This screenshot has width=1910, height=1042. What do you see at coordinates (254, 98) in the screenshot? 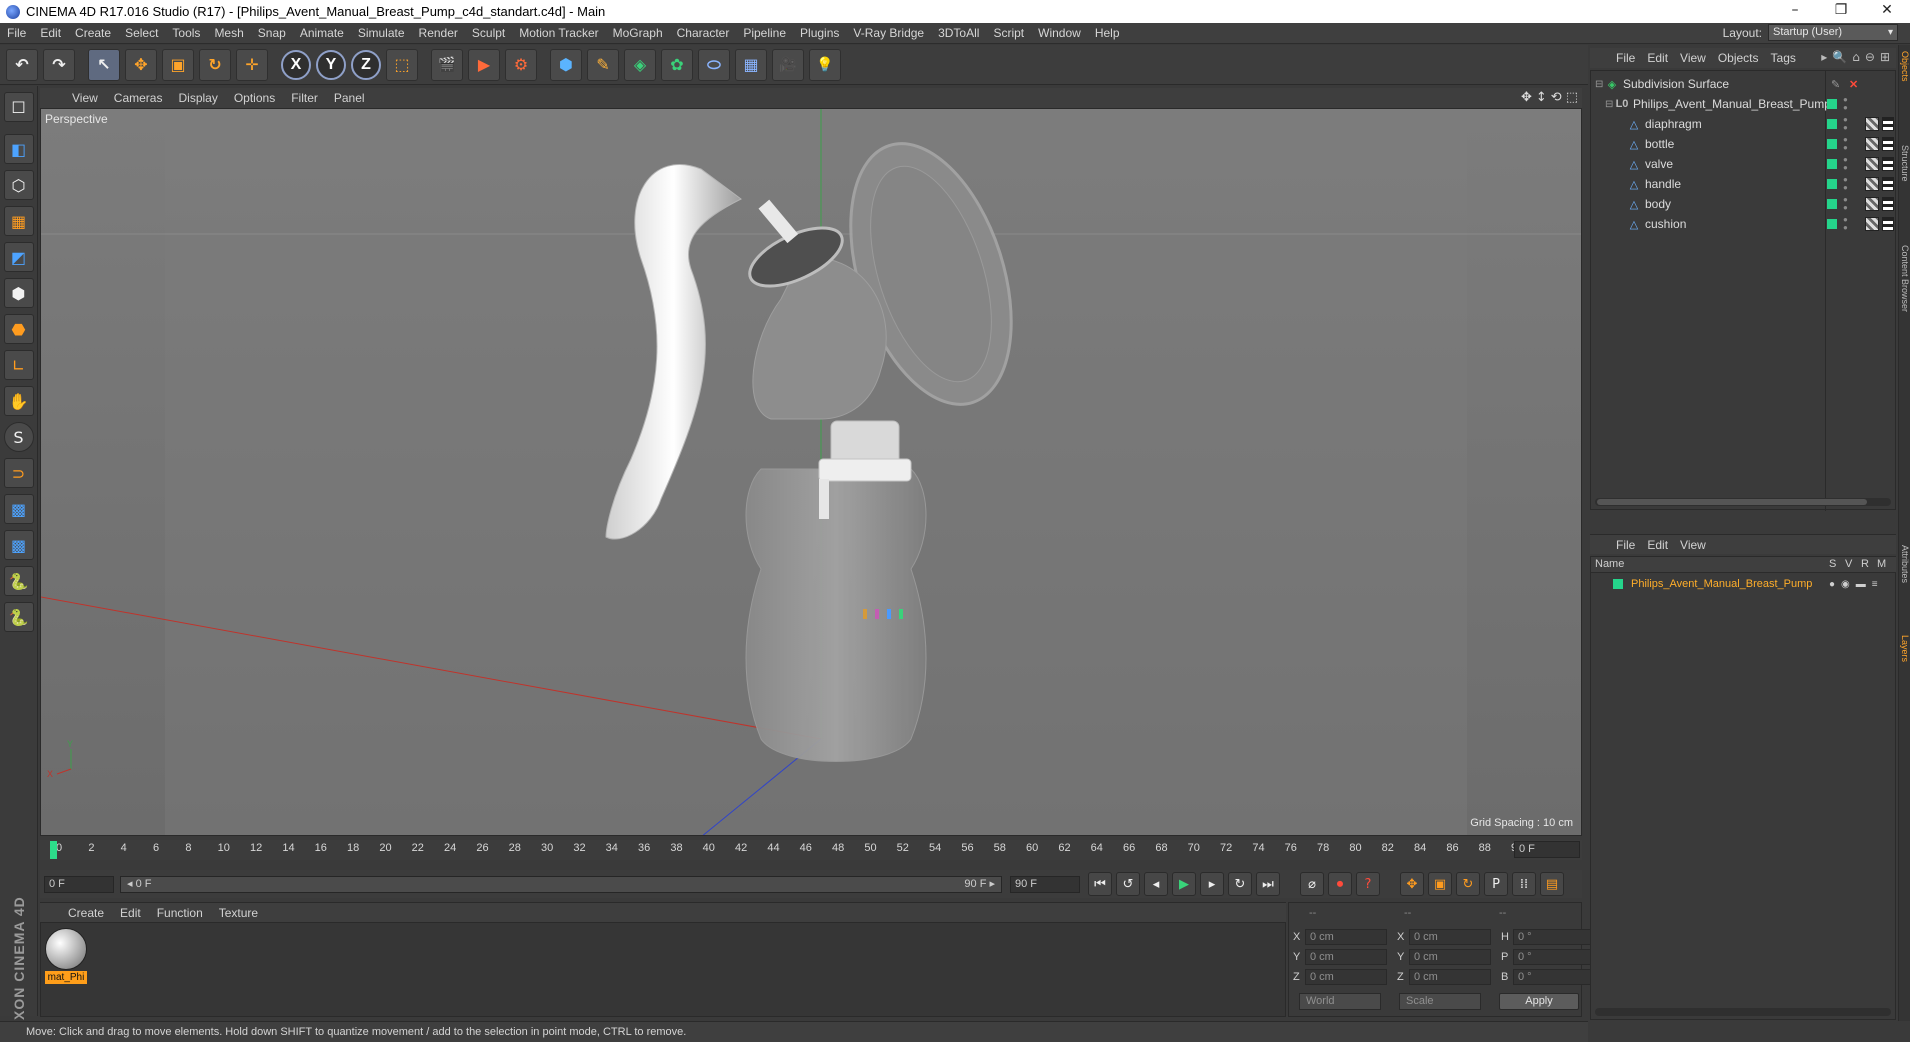
I see `viewport-menu-options: Options` at bounding box center [254, 98].